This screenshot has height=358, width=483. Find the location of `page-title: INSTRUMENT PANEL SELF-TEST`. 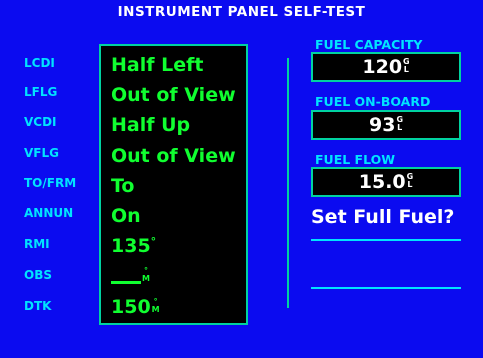

page-title: INSTRUMENT PANEL SELF-TEST is located at coordinates (241, 12).